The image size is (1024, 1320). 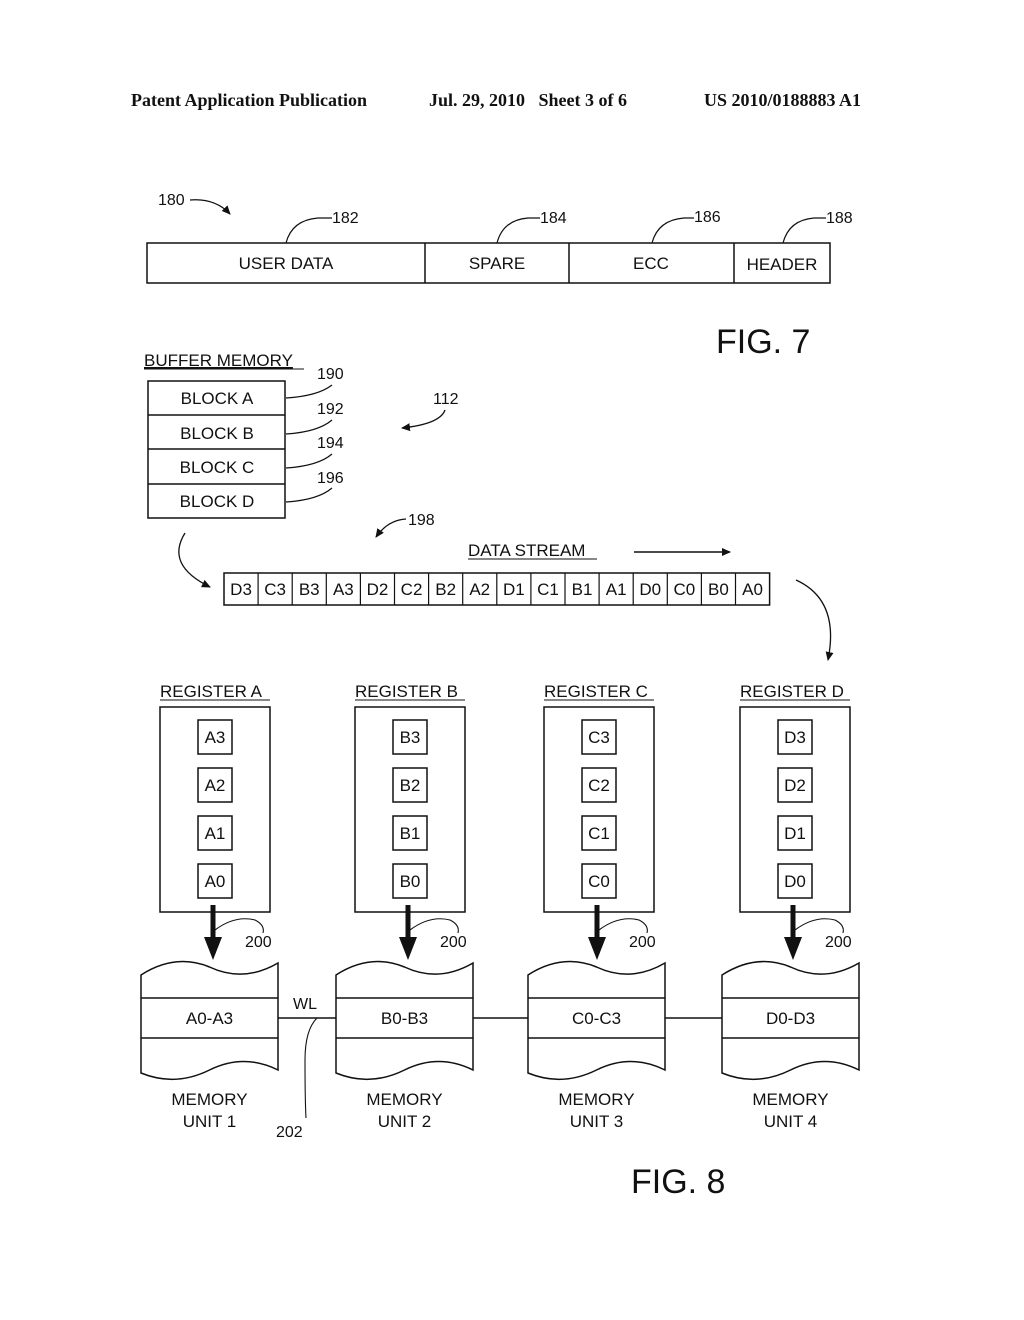 What do you see at coordinates (582, 589) in the screenshot?
I see `stream-cell: B1` at bounding box center [582, 589].